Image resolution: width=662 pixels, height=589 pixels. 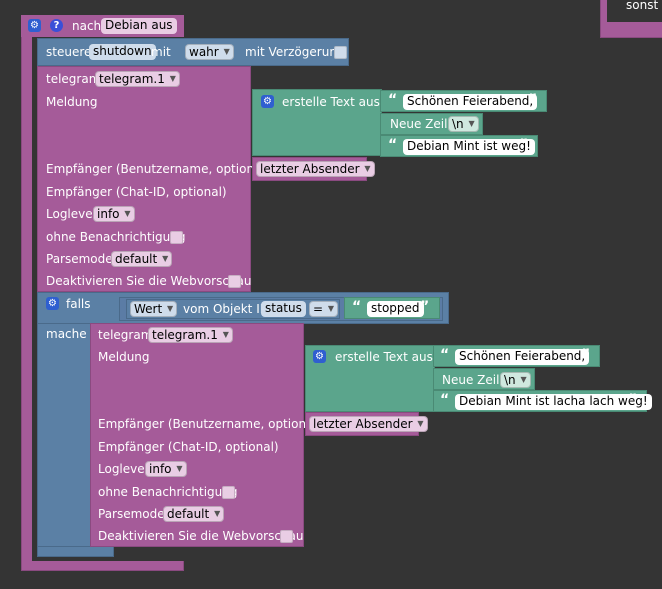 What do you see at coordinates (136, 192) in the screenshot?
I see `telegram1-recipient-chat-label: Empfänger (Chat-ID, optional)` at bounding box center [136, 192].